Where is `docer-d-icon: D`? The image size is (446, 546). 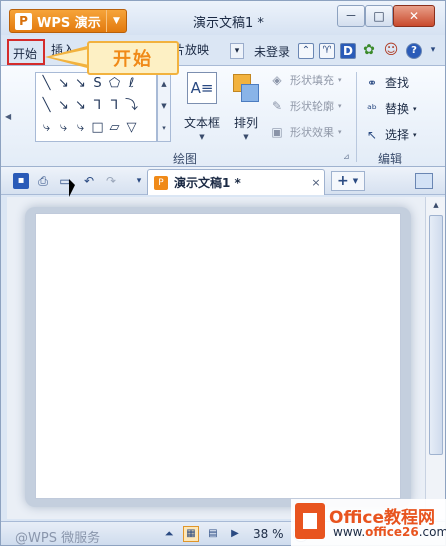 docer-d-icon: D is located at coordinates (348, 51).